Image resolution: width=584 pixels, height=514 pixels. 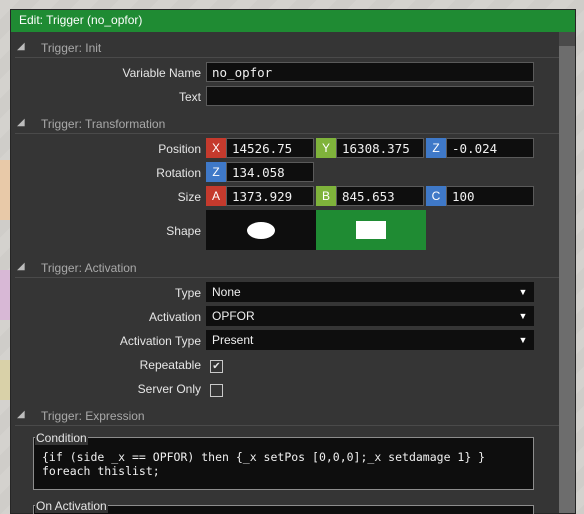 I want to click on scrollbar-thumb, so click(x=567, y=39).